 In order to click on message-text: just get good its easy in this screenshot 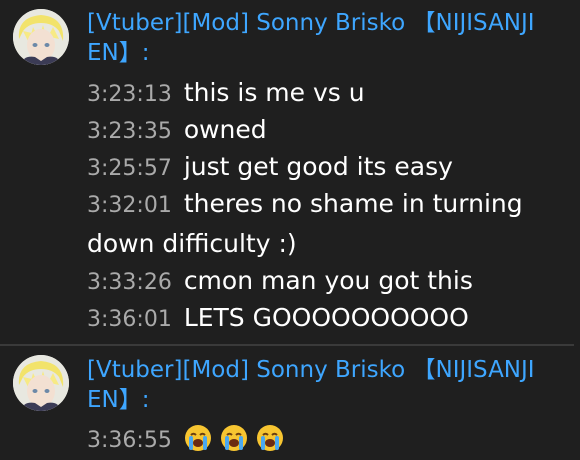, I will do `click(318, 166)`.